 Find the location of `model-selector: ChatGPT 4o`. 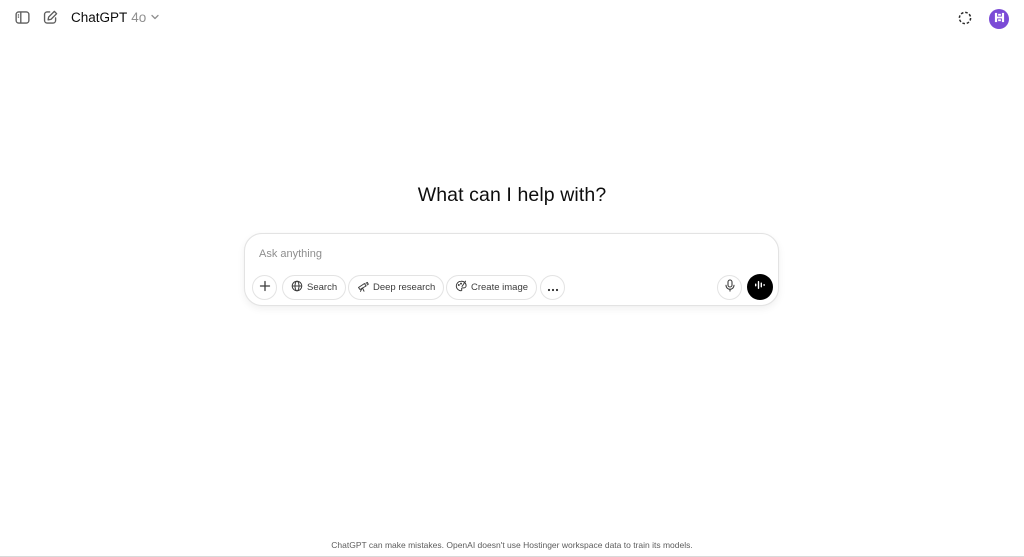

model-selector: ChatGPT 4o is located at coordinates (115, 17).